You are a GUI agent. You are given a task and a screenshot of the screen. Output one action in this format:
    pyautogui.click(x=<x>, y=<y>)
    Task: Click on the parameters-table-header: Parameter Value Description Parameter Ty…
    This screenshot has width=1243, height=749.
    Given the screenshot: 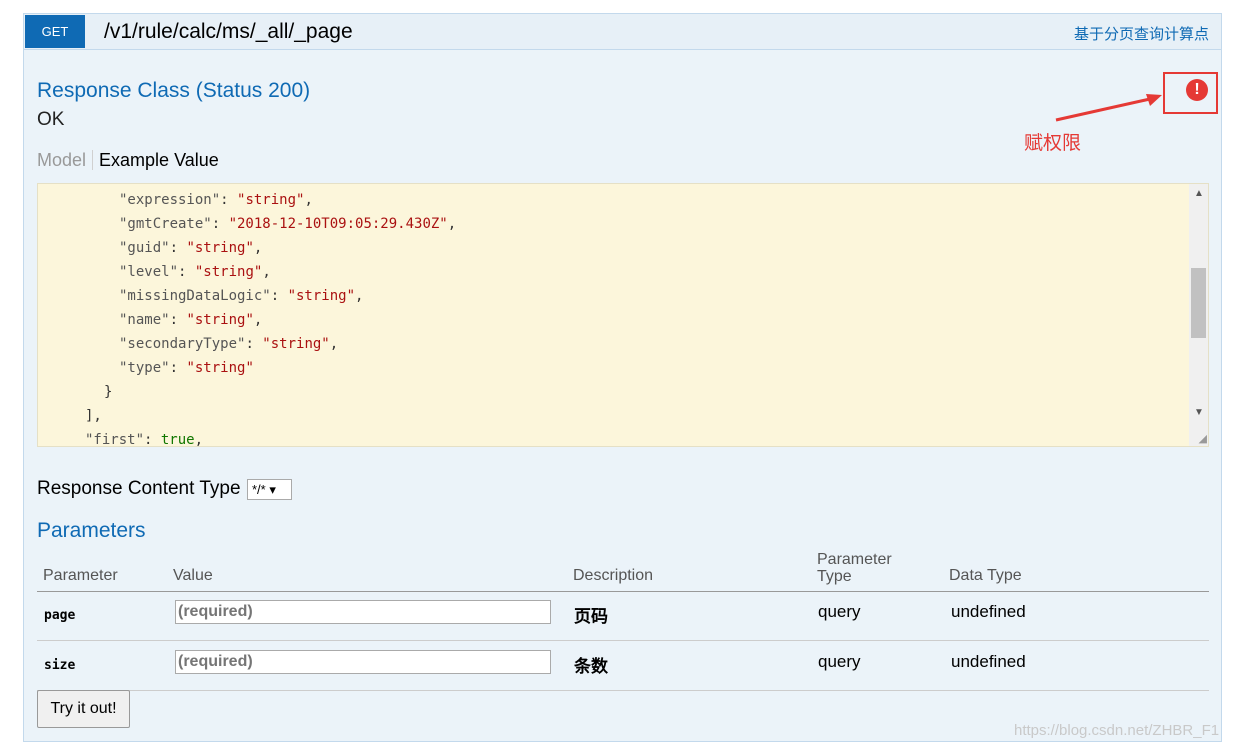 What is the action you would take?
    pyautogui.click(x=623, y=570)
    